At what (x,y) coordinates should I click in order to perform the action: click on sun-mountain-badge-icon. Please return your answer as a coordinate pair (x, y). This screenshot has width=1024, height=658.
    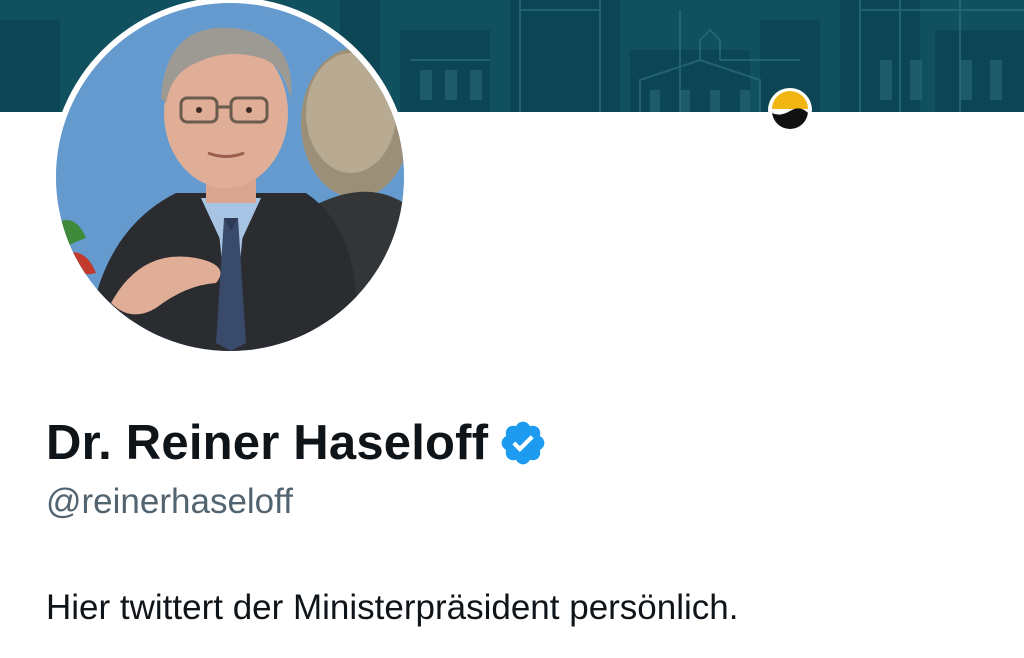
    Looking at the image, I should click on (790, 110).